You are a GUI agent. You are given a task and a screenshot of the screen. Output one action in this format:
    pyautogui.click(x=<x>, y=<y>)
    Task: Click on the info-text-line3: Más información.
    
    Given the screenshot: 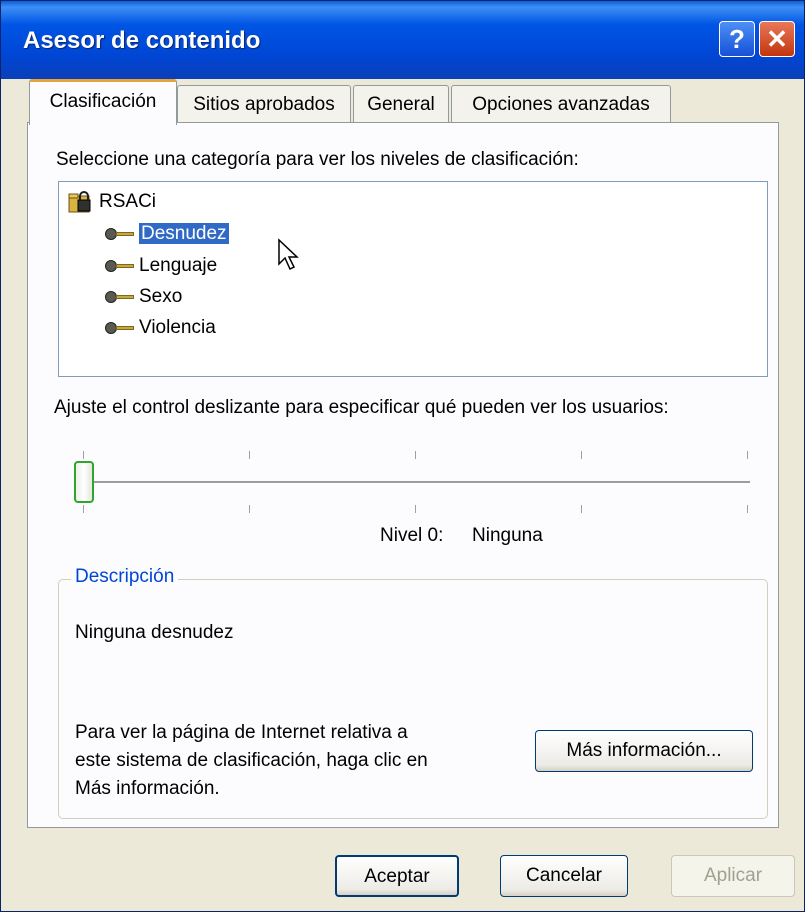 What is the action you would take?
    pyautogui.click(x=147, y=788)
    